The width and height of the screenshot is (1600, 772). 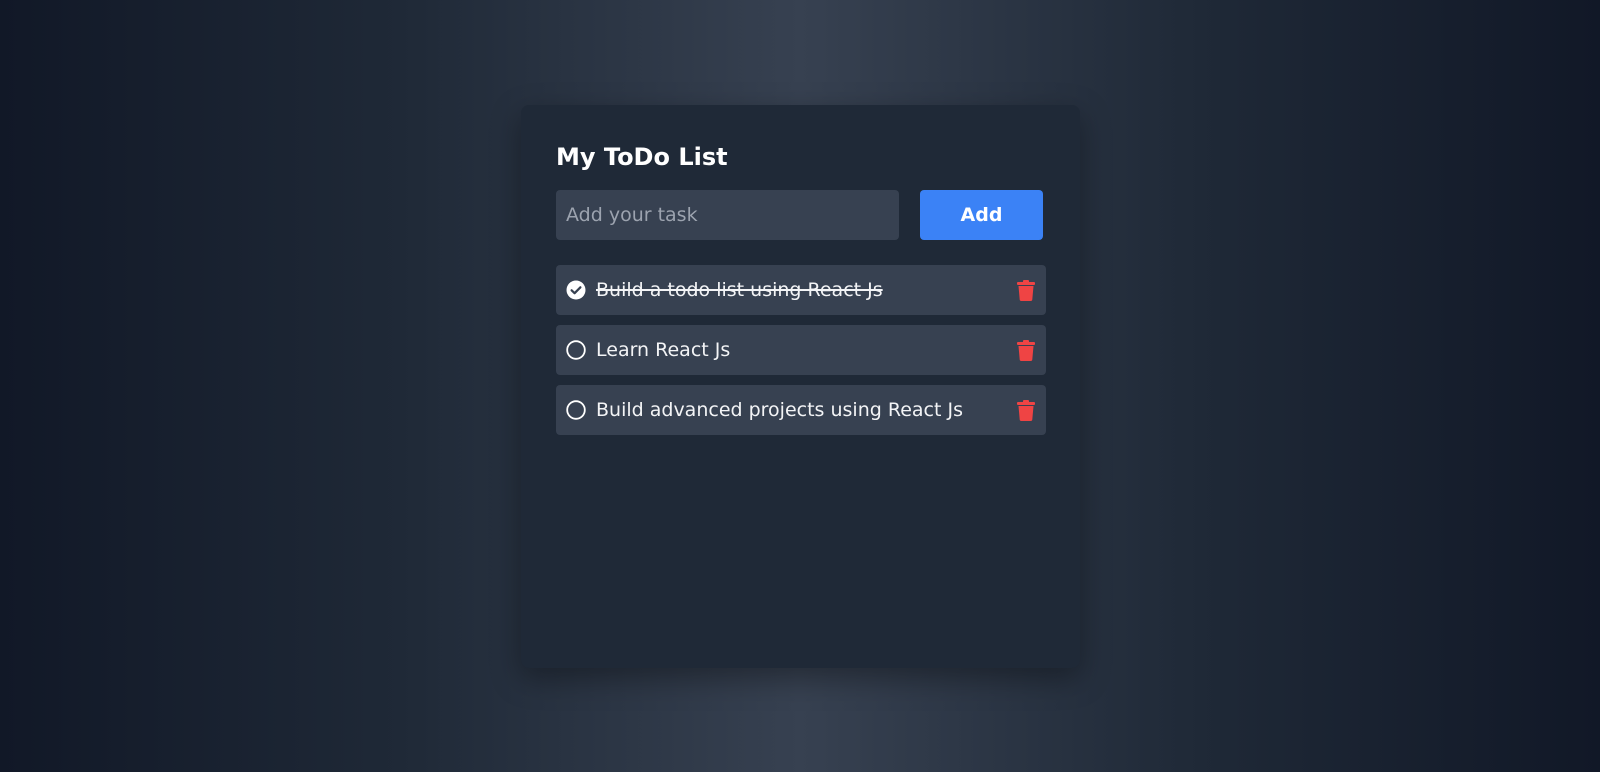 I want to click on add-button: Add, so click(x=981, y=215).